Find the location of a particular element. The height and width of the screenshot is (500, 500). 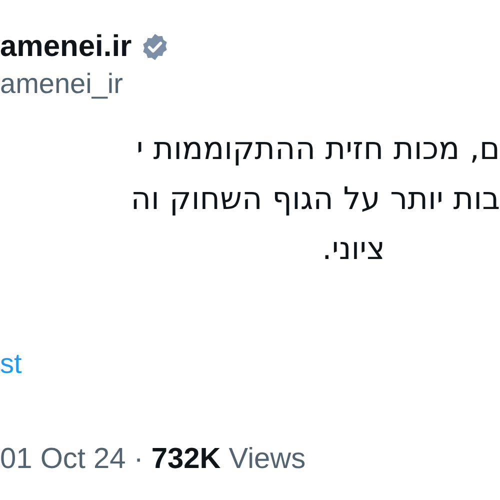

post-text-line: ציוני. is located at coordinates (353, 249).